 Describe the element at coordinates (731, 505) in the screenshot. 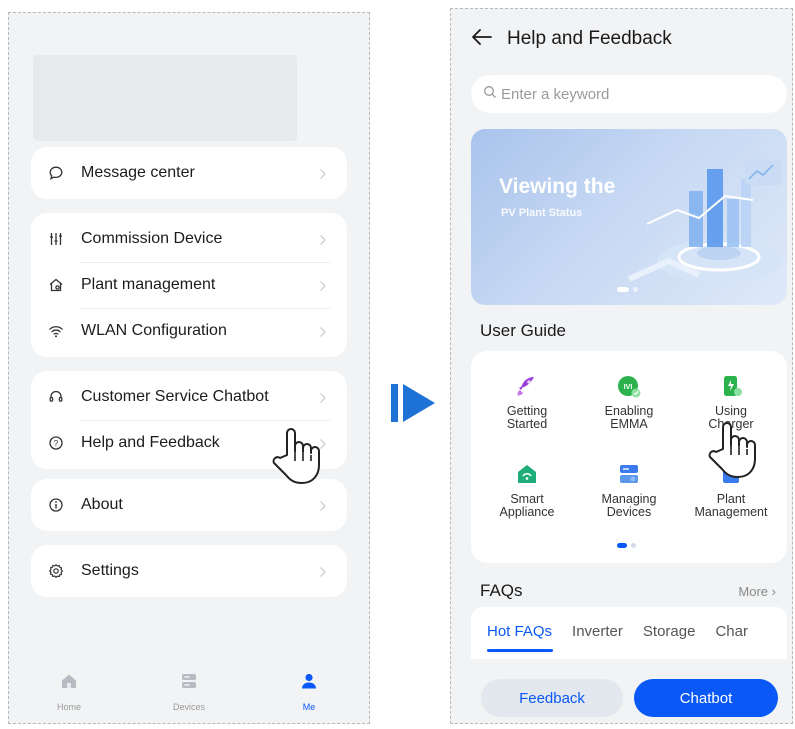

I see `guide-item-label: Plant Management` at that location.